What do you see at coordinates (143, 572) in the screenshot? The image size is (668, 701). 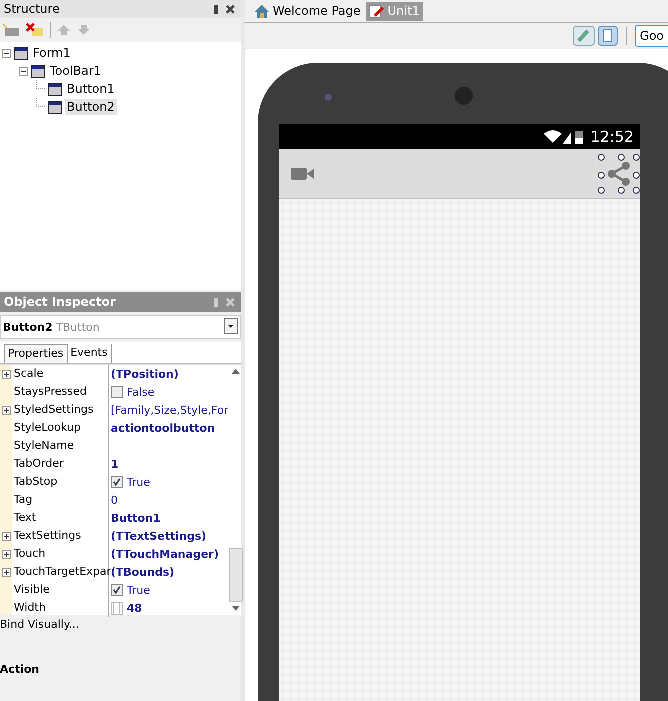 I see `property-value: (TBounds)` at bounding box center [143, 572].